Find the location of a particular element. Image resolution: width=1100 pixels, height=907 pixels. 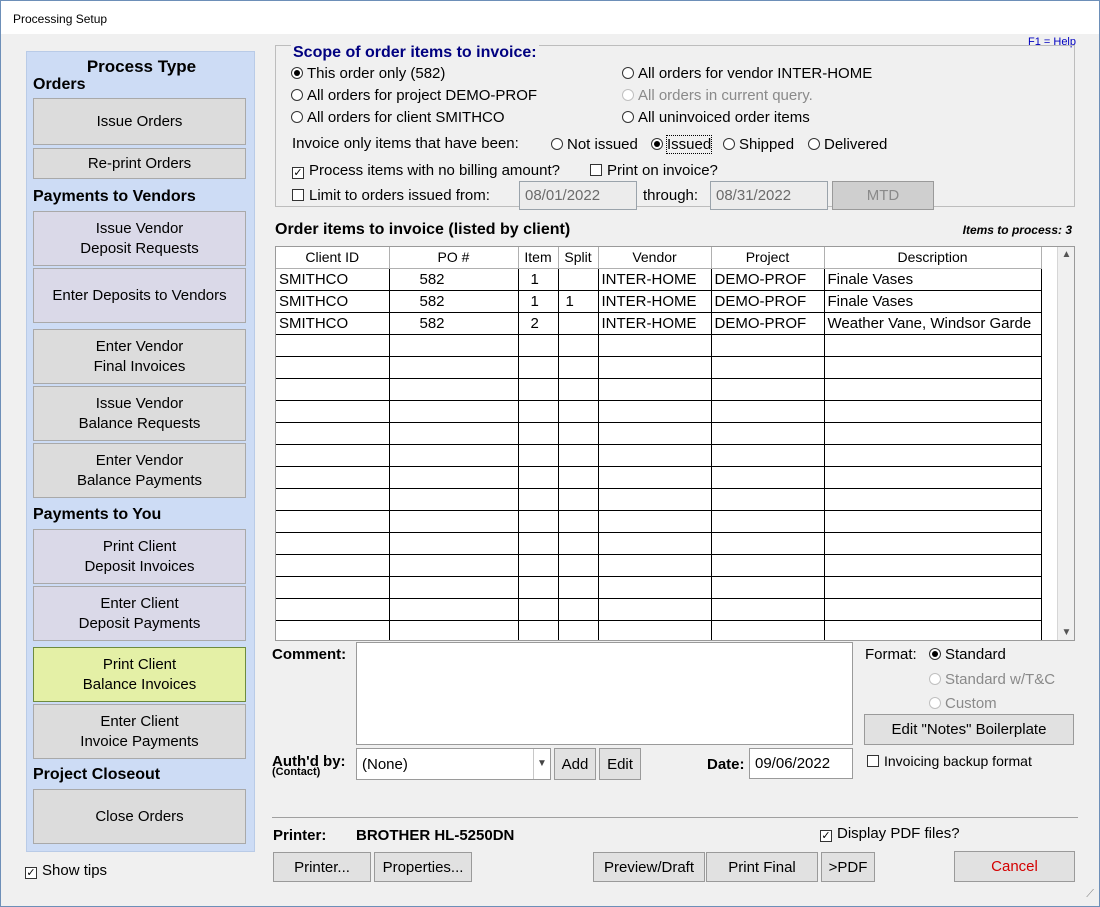

print-client-deposit-button: Print Client Deposit Invoices is located at coordinates (139, 556).